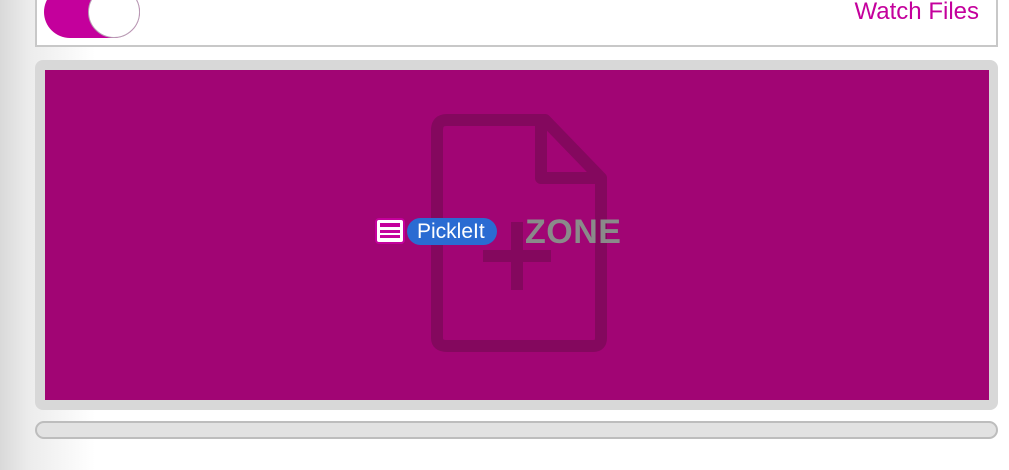 The image size is (1009, 470). What do you see at coordinates (452, 231) in the screenshot?
I see `app-name-badge: PickleIt` at bounding box center [452, 231].